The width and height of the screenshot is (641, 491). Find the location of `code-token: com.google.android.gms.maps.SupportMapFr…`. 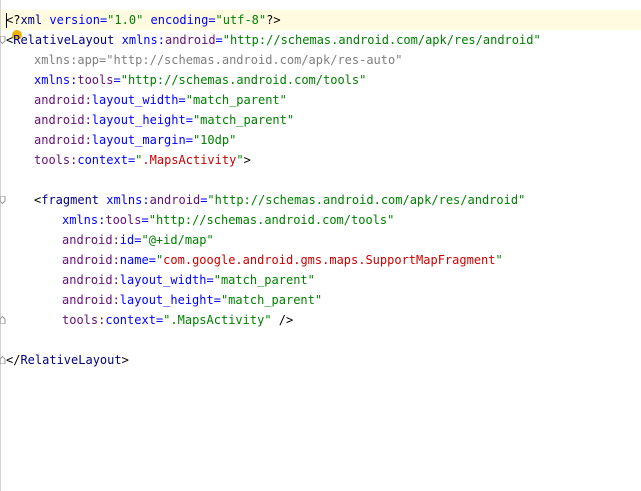

code-token: com.google.android.gms.maps.SupportMapFr… is located at coordinates (329, 260).